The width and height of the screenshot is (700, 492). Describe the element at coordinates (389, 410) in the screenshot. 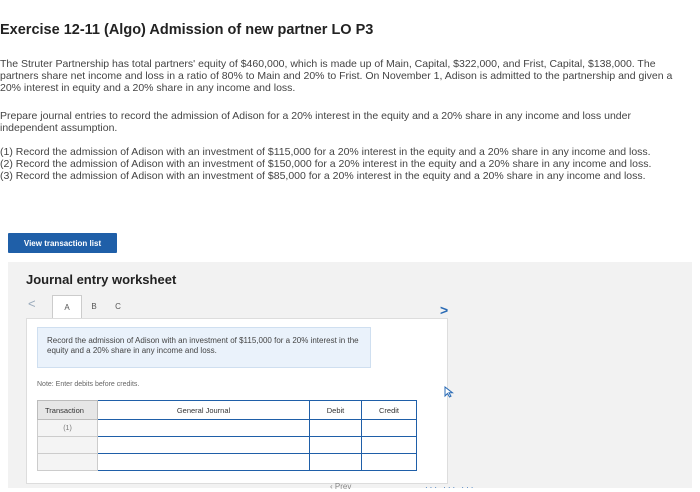

I see `credit-header: Credit` at that location.